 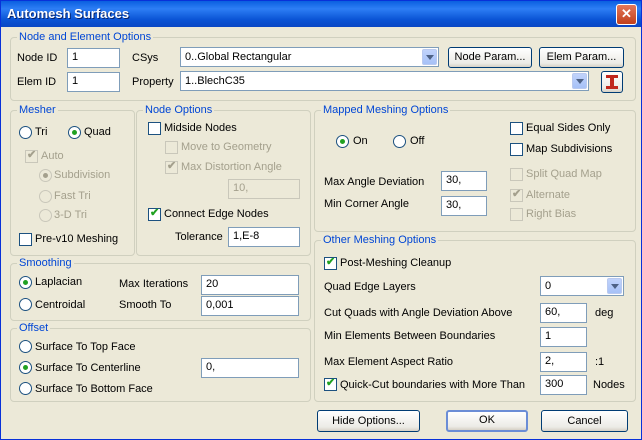 I want to click on csys-value: 0..Global Rectangular, so click(x=238, y=57).